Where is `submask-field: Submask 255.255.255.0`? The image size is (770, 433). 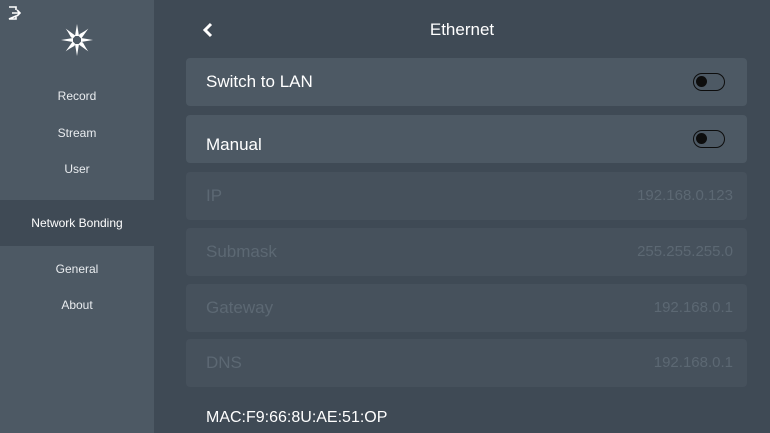 submask-field: Submask 255.255.255.0 is located at coordinates (466, 252).